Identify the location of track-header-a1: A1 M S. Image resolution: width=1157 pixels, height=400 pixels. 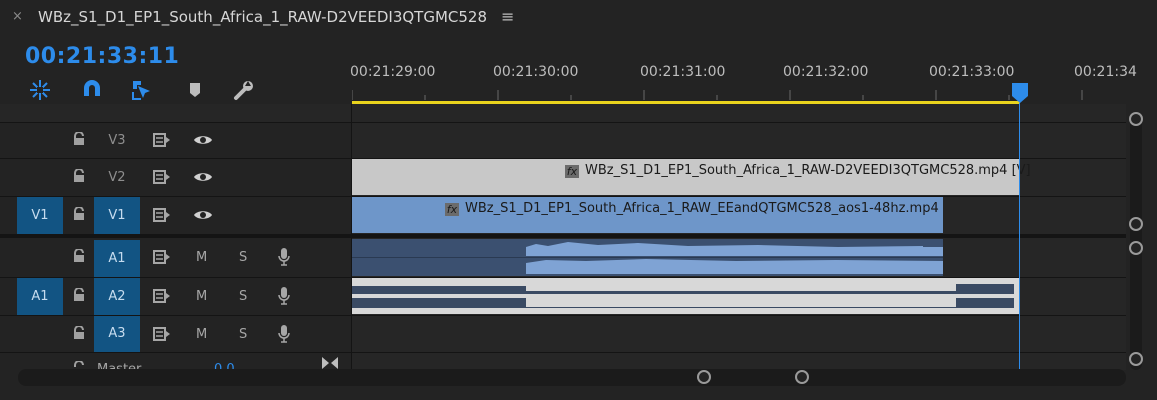
(175, 257).